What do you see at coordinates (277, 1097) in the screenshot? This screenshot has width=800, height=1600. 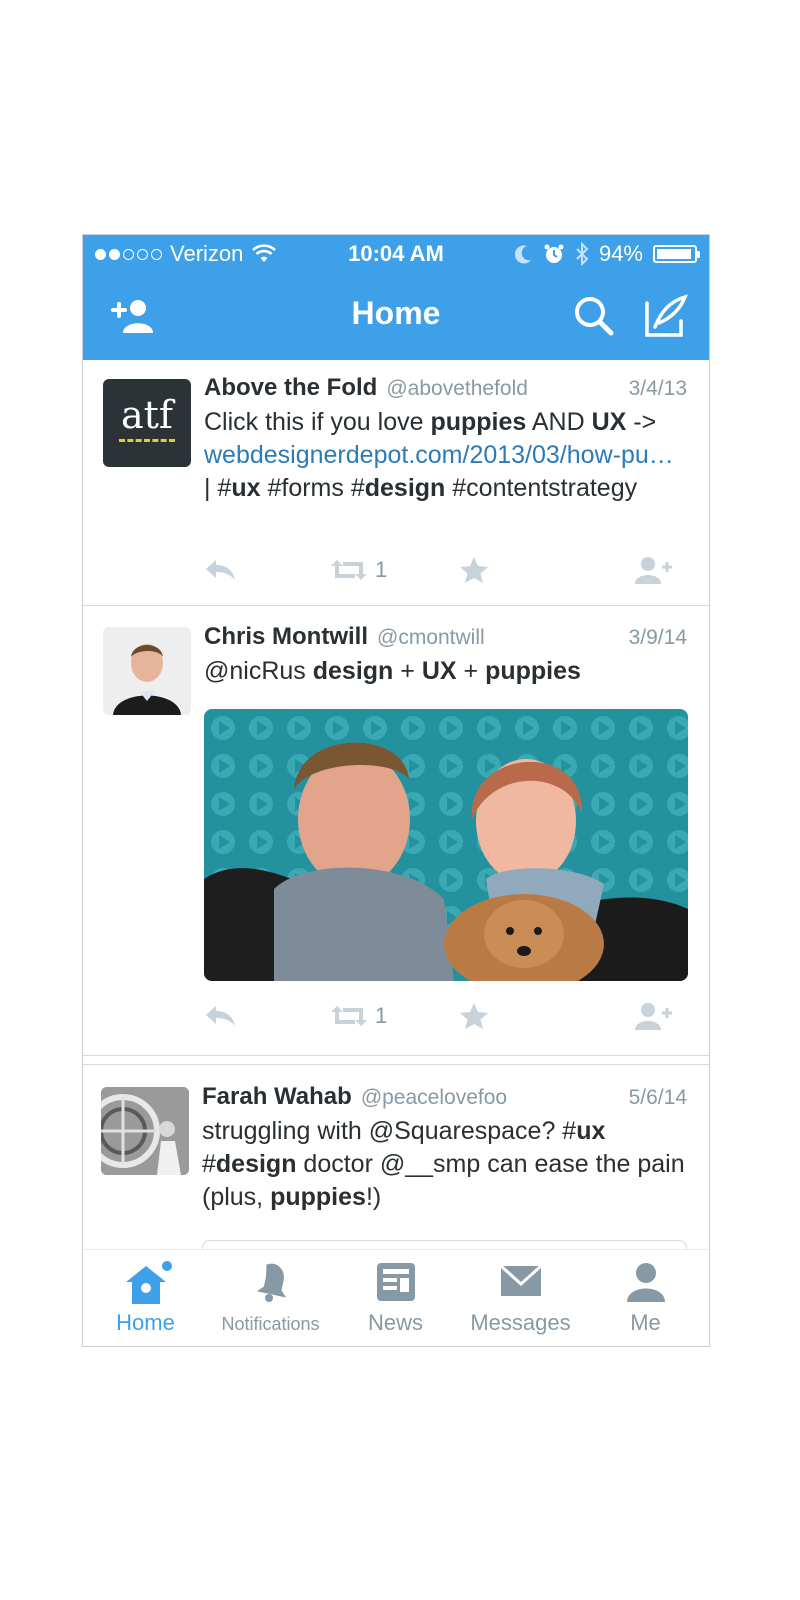 I see `author-name: Farah Wahab` at bounding box center [277, 1097].